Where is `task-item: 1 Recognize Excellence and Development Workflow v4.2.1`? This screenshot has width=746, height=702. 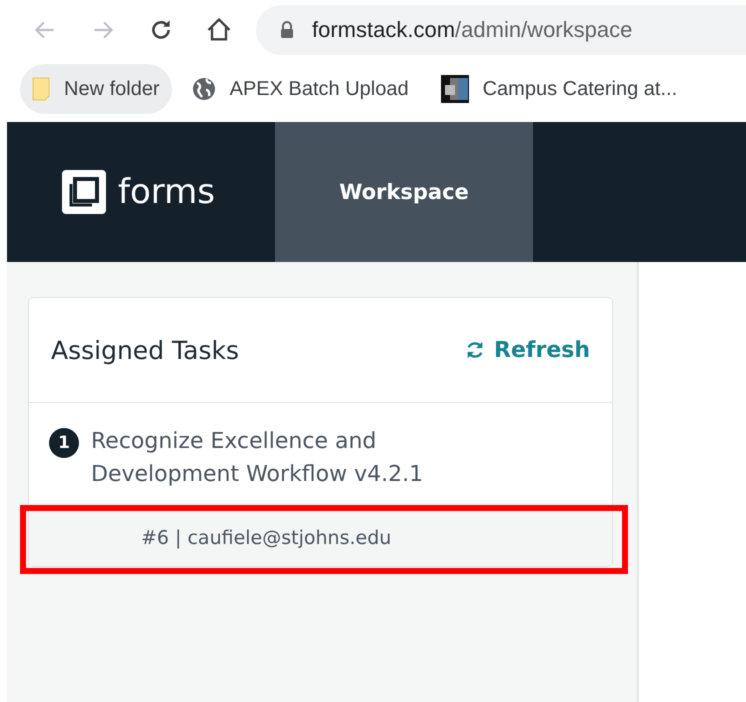 task-item: 1 Recognize Excellence and Development Workflow v4.2.1 is located at coordinates (320, 456).